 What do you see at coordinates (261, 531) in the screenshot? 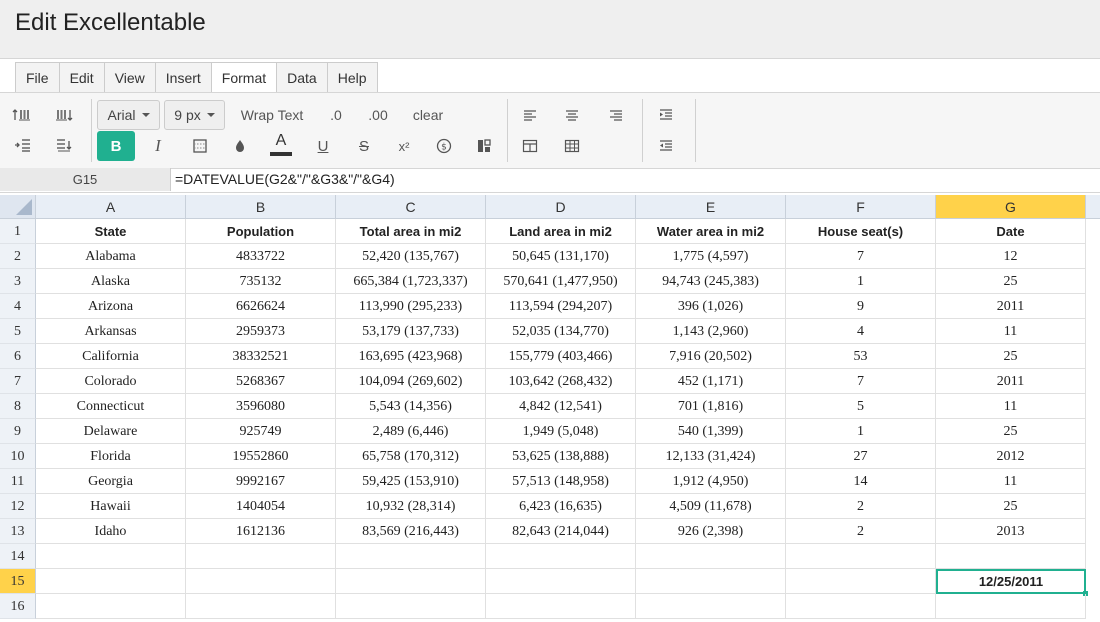
I see `cell-b13: 1612136` at bounding box center [261, 531].